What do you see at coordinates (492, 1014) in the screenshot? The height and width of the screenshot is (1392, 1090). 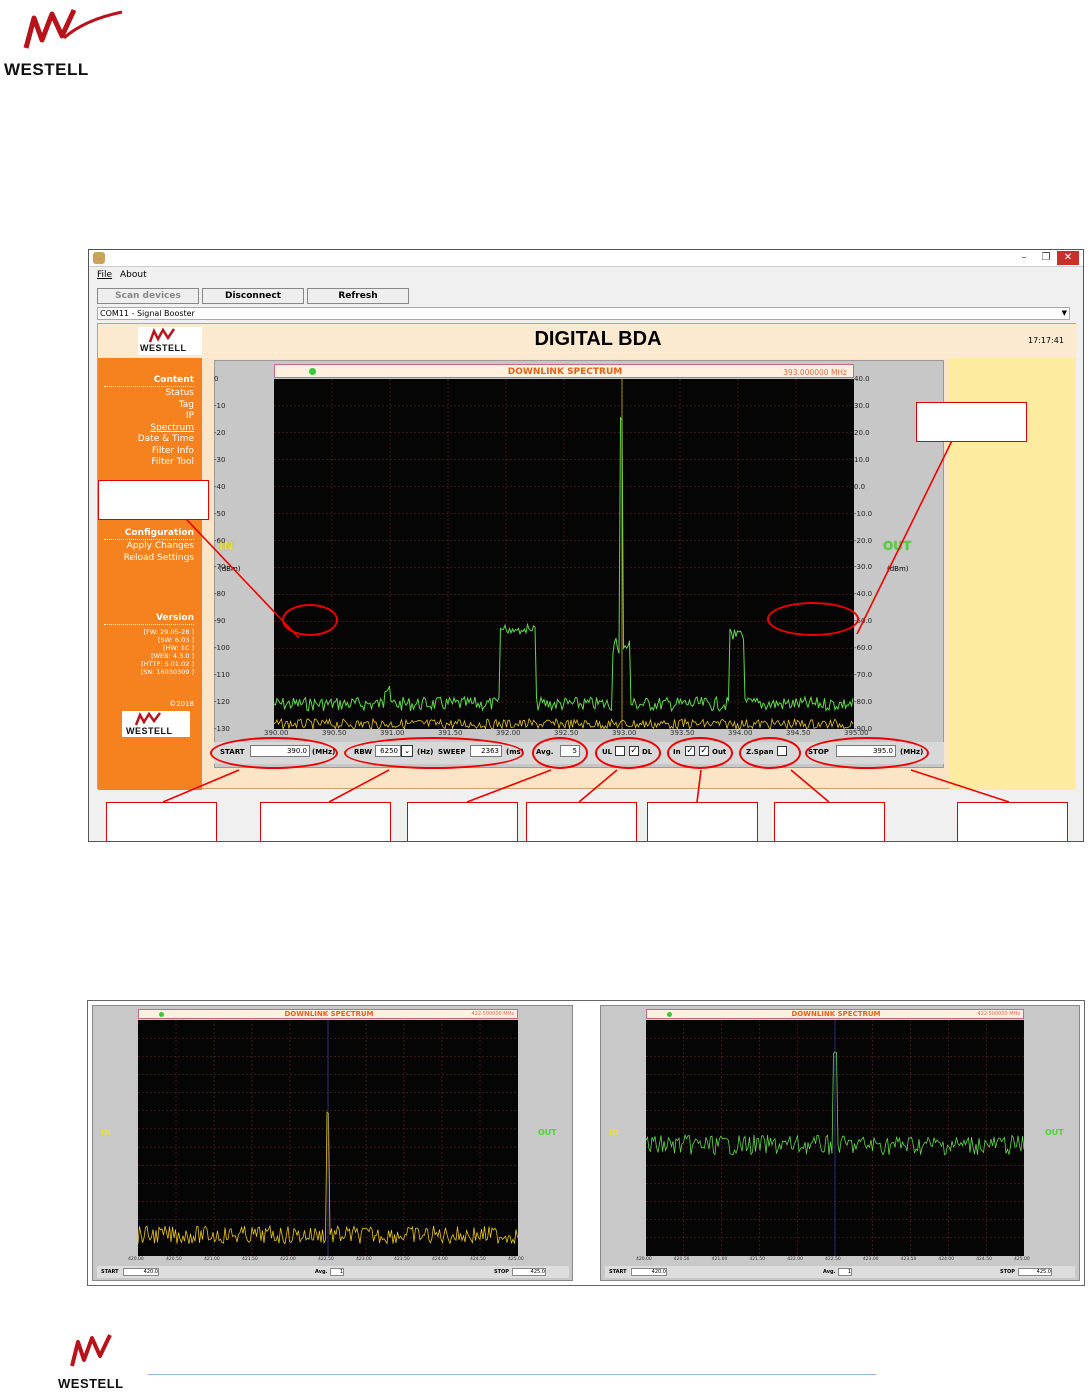 I see `mini-left-marker: 422.500000 MHz` at bounding box center [492, 1014].